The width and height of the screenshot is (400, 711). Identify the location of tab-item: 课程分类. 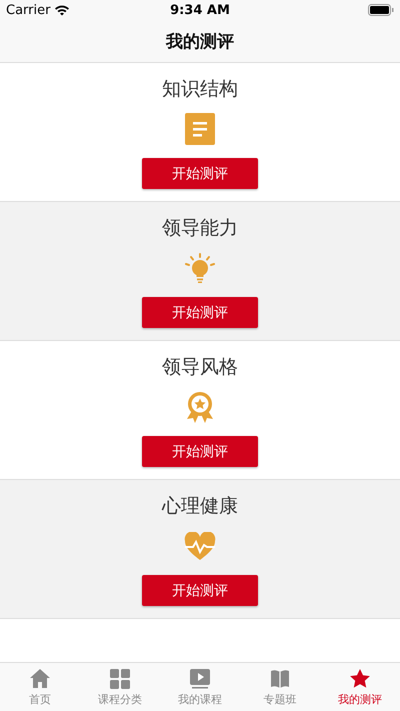
(120, 687).